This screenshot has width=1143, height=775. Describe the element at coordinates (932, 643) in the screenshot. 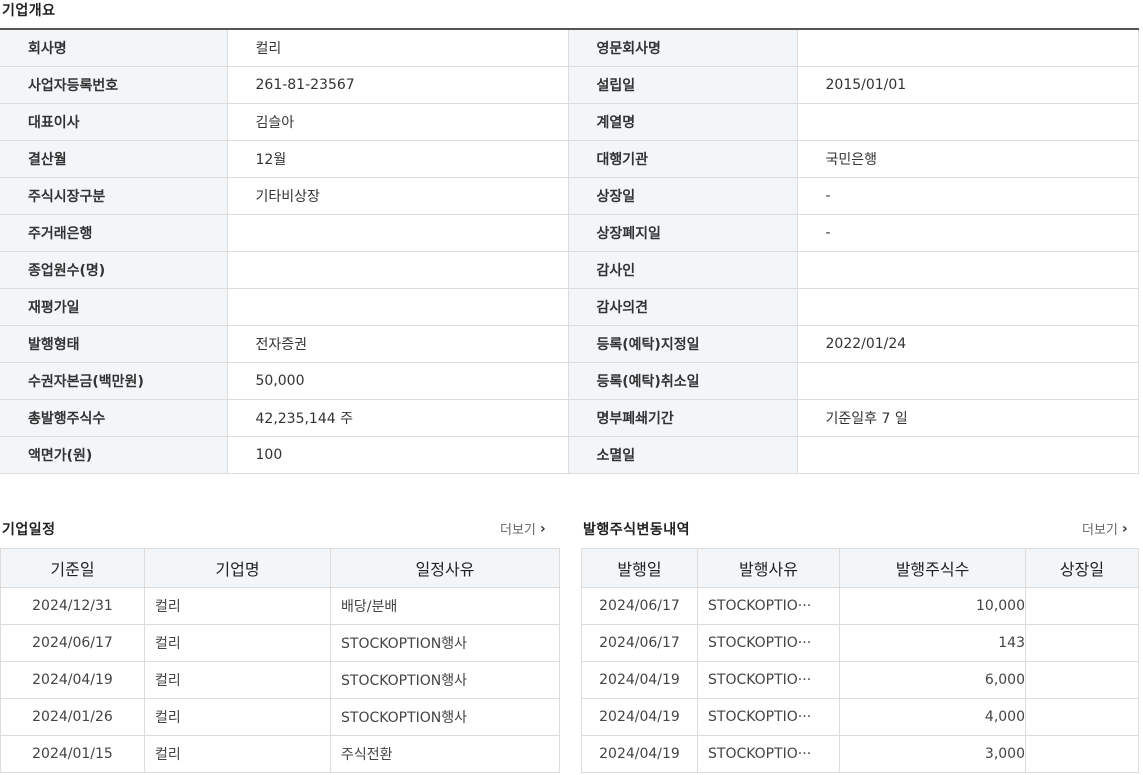

I see `table-cell: 143` at that location.